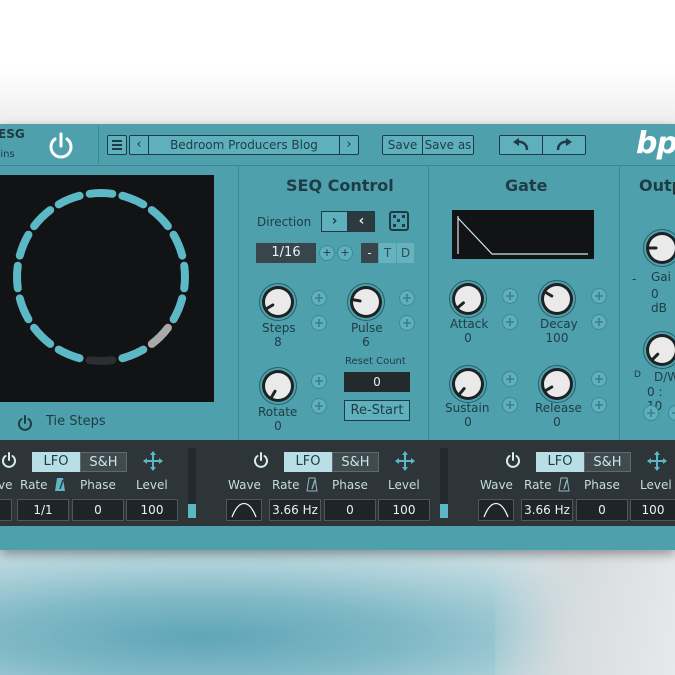 The image size is (675, 675). Describe the element at coordinates (403, 145) in the screenshot. I see `save-button: Save` at that location.